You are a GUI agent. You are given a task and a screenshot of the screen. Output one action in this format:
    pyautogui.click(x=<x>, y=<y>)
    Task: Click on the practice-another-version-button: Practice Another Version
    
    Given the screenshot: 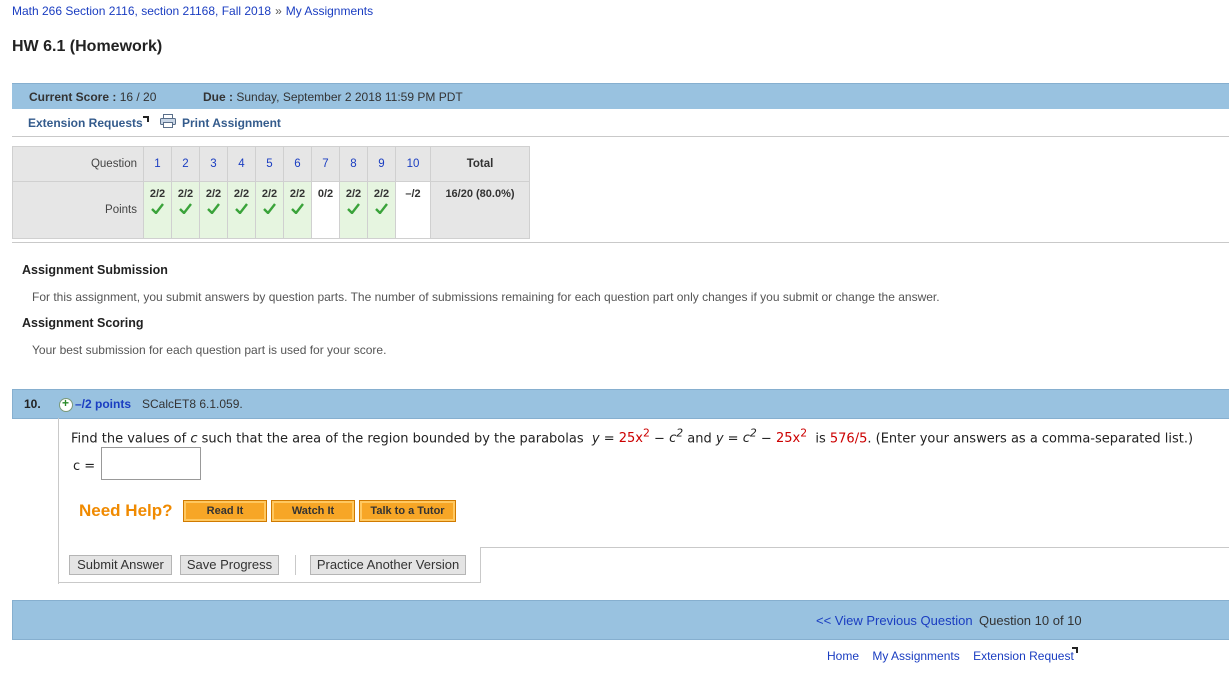 What is the action you would take?
    pyautogui.click(x=388, y=565)
    